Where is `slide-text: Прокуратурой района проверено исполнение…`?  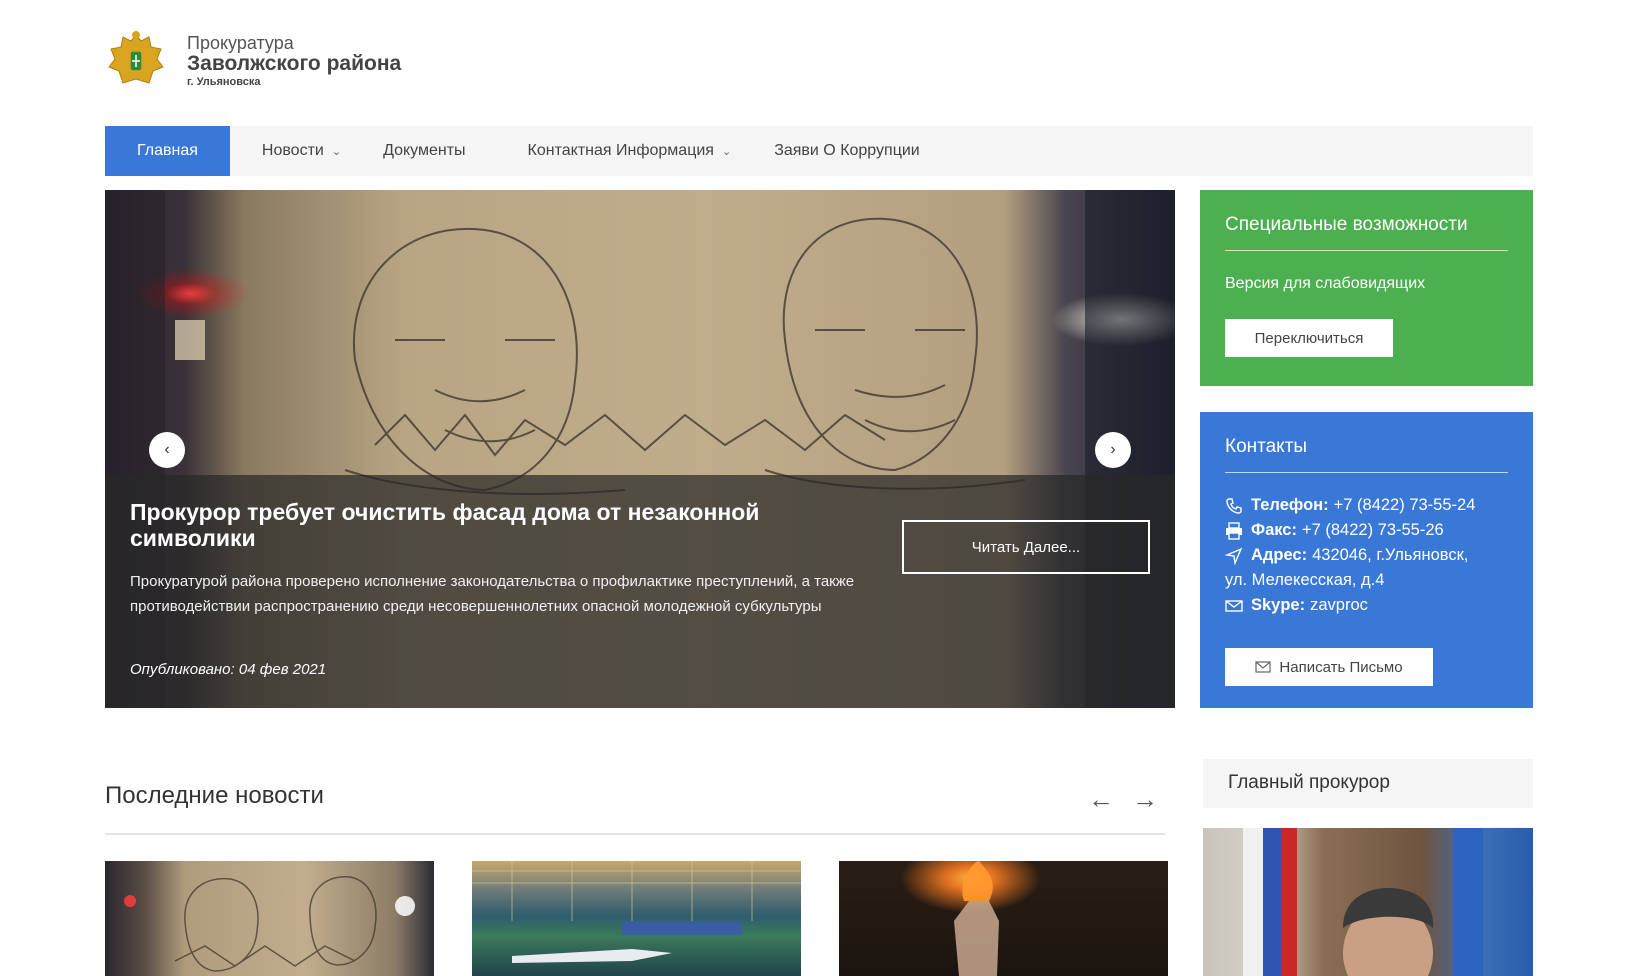 slide-text: Прокуратурой района проверено исполнение… is located at coordinates (492, 594).